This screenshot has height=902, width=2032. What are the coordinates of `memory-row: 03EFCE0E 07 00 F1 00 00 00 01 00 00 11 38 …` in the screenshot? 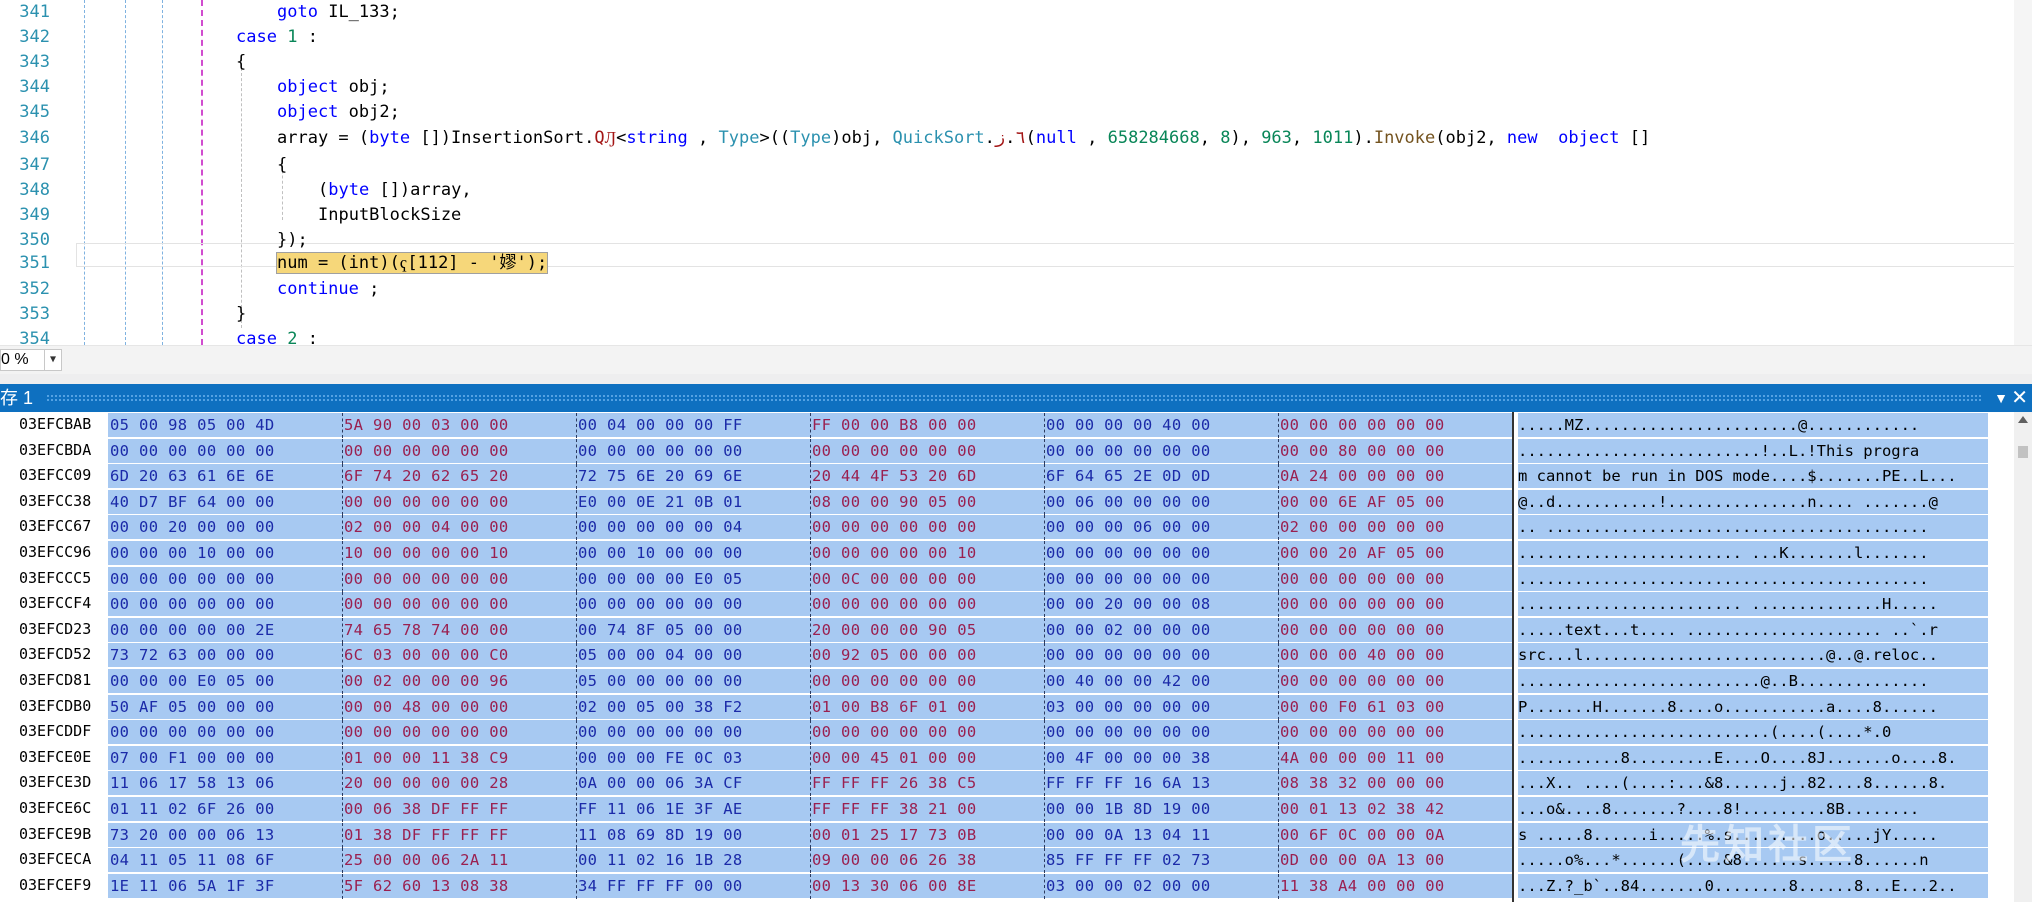 It's located at (1005, 758).